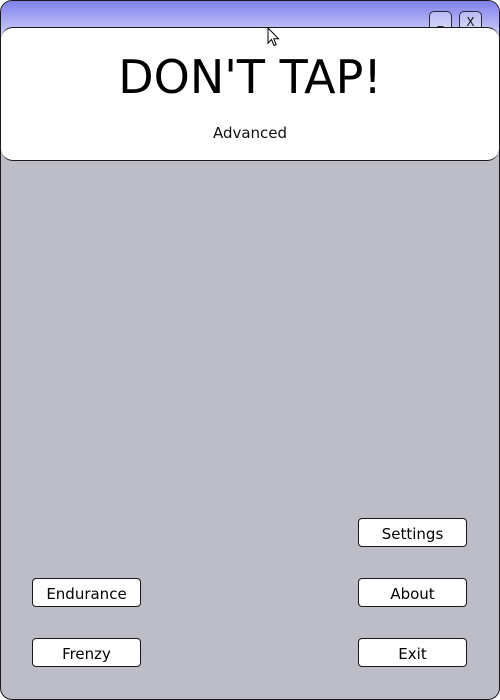 This screenshot has width=500, height=700. What do you see at coordinates (86, 652) in the screenshot?
I see `frenzy-button: Frenzy` at bounding box center [86, 652].